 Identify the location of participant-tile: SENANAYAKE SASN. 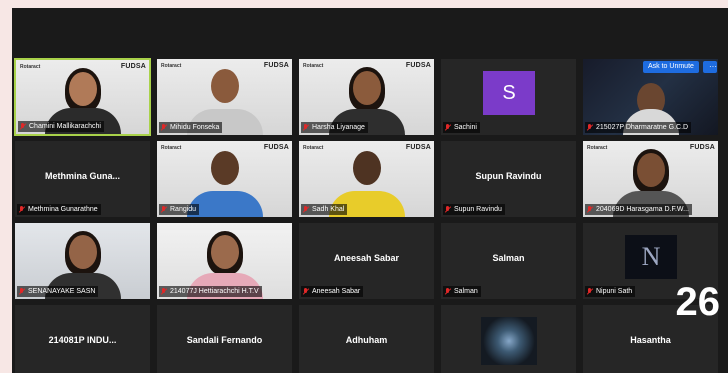
(82, 261).